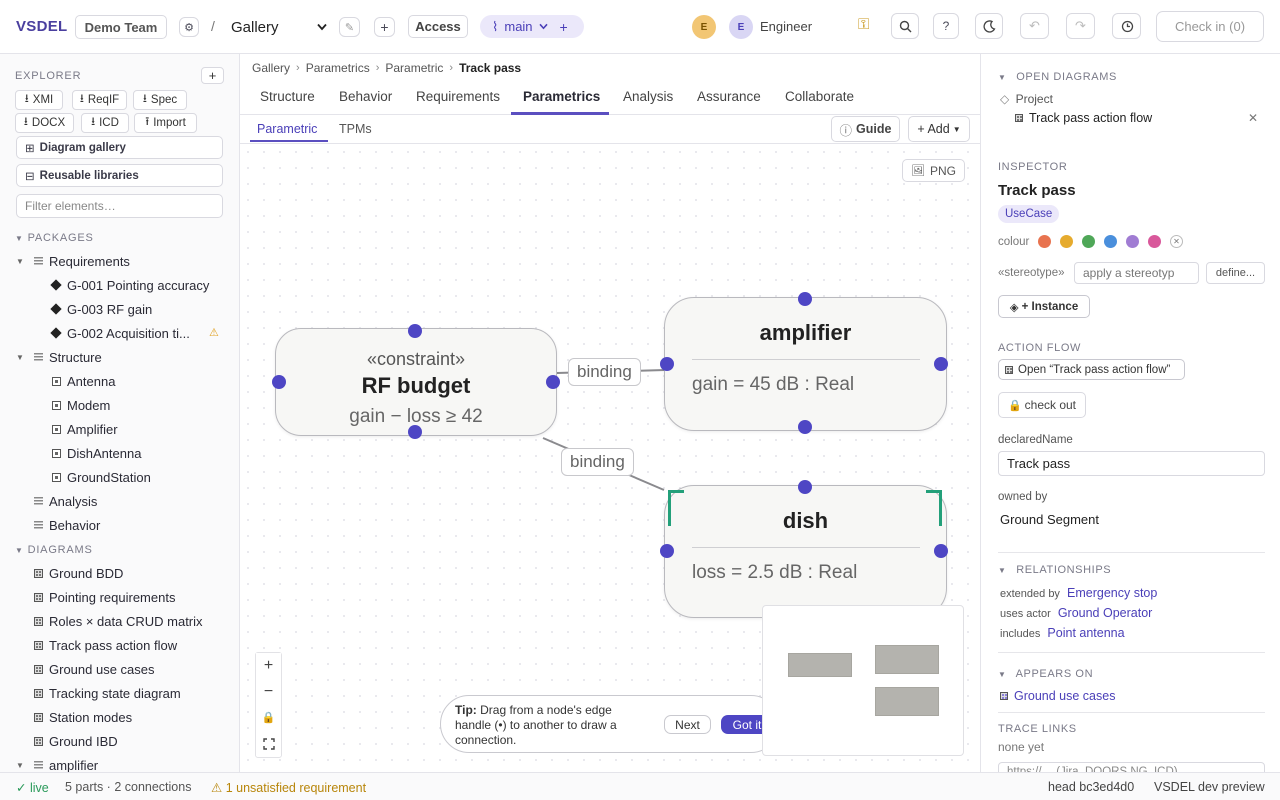 This screenshot has height=800, width=1280. Describe the element at coordinates (1176, 241) in the screenshot. I see `clear-colour-button: ✕` at that location.